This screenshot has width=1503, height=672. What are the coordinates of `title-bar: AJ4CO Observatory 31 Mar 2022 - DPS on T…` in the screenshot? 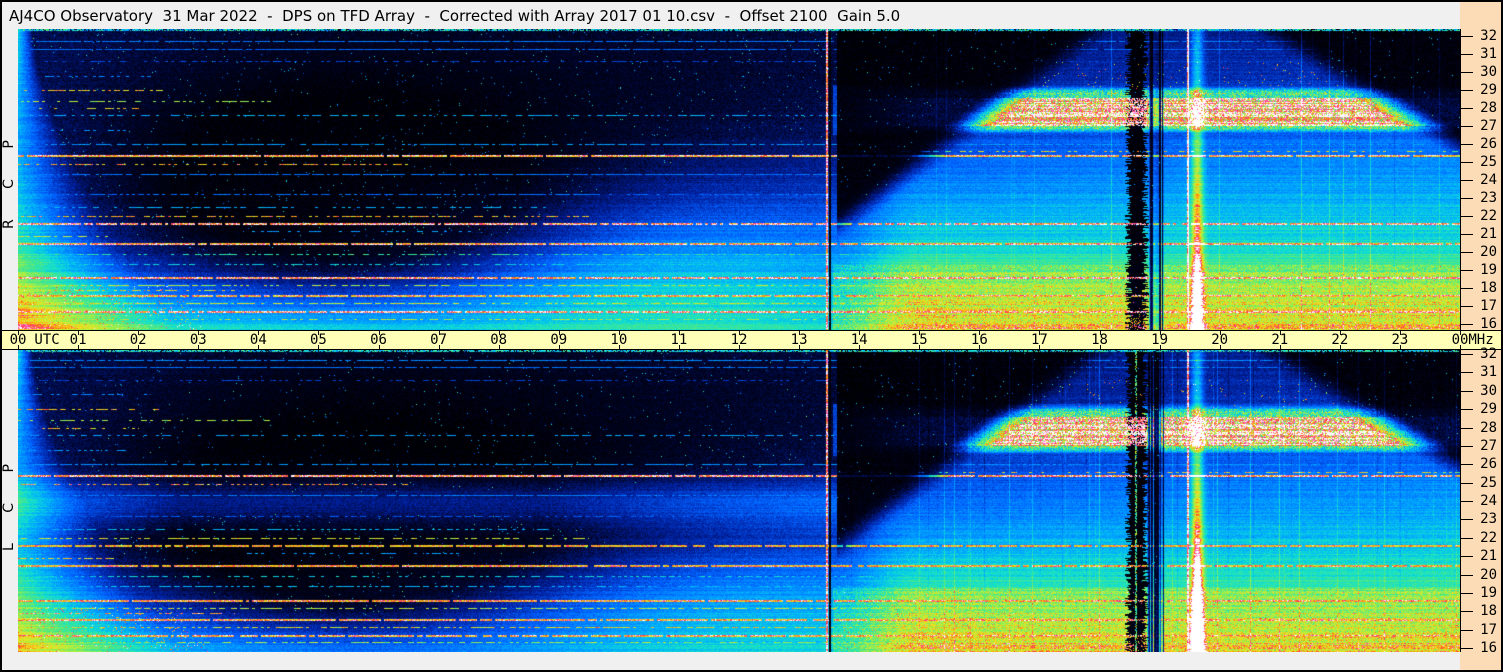 It's located at (731, 15).